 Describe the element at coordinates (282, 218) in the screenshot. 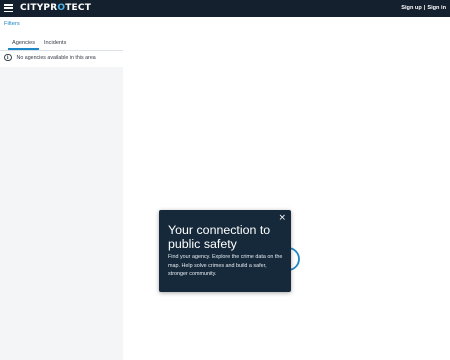

I see `close-icon: ×` at that location.